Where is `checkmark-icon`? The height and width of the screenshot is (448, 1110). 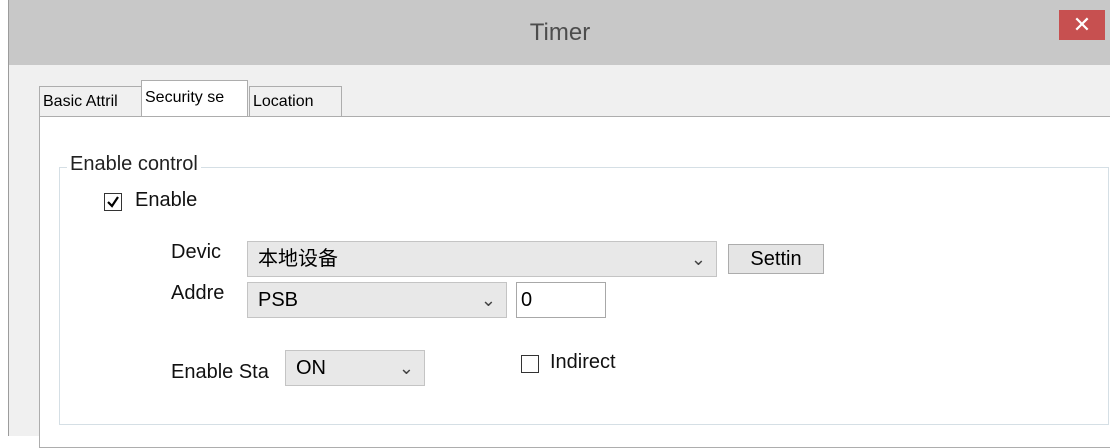 checkmark-icon is located at coordinates (113, 202).